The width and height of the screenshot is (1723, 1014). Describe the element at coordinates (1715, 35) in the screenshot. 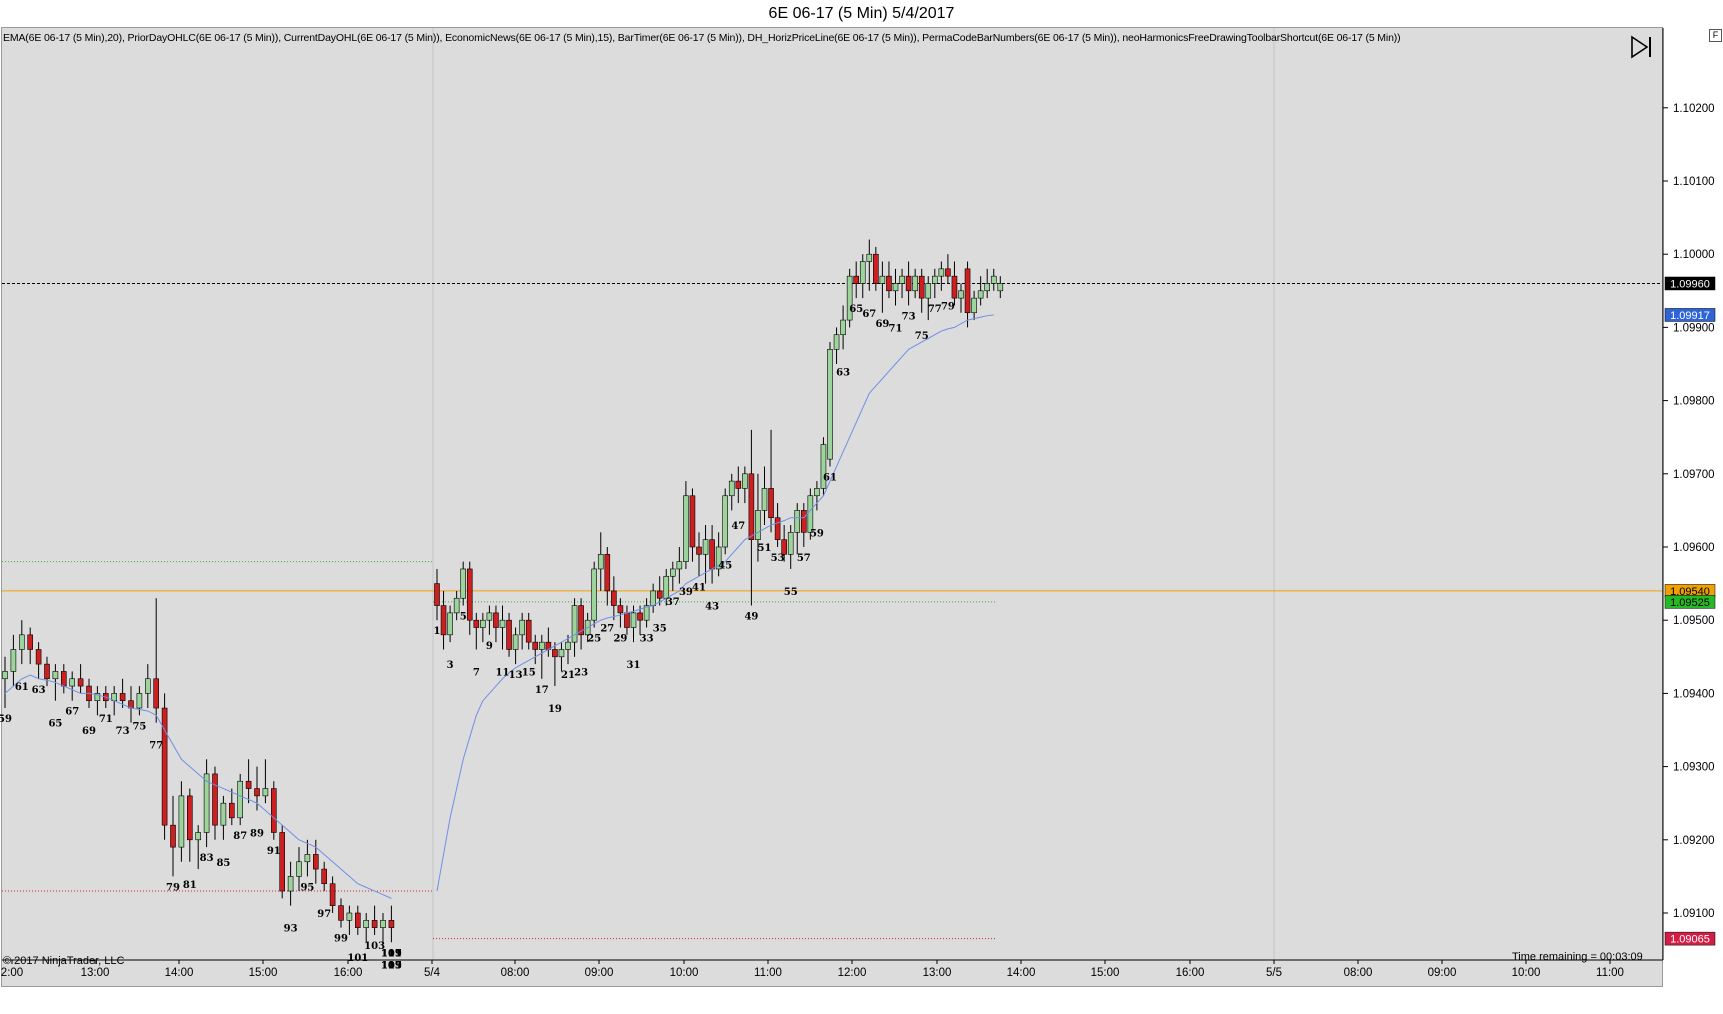

I see `panel-float-button: F` at that location.